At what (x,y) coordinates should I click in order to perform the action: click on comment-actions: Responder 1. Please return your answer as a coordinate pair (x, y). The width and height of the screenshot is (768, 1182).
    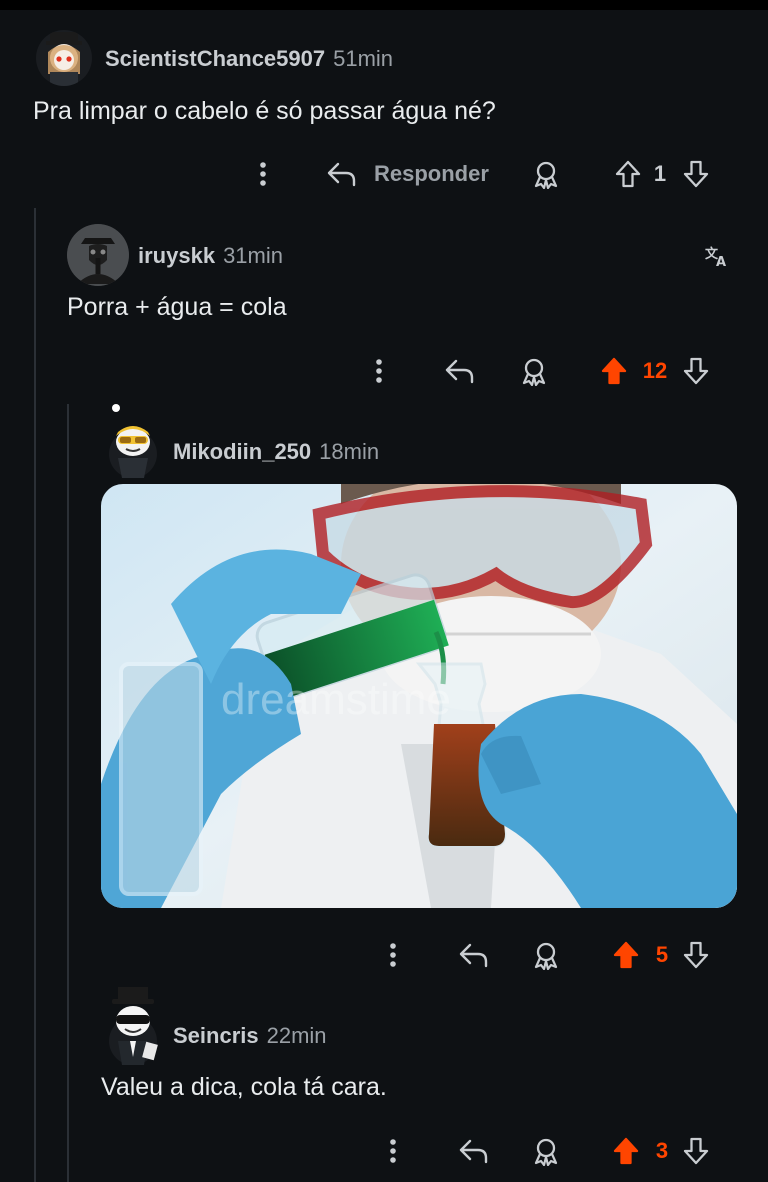
    Looking at the image, I should click on (490, 174).